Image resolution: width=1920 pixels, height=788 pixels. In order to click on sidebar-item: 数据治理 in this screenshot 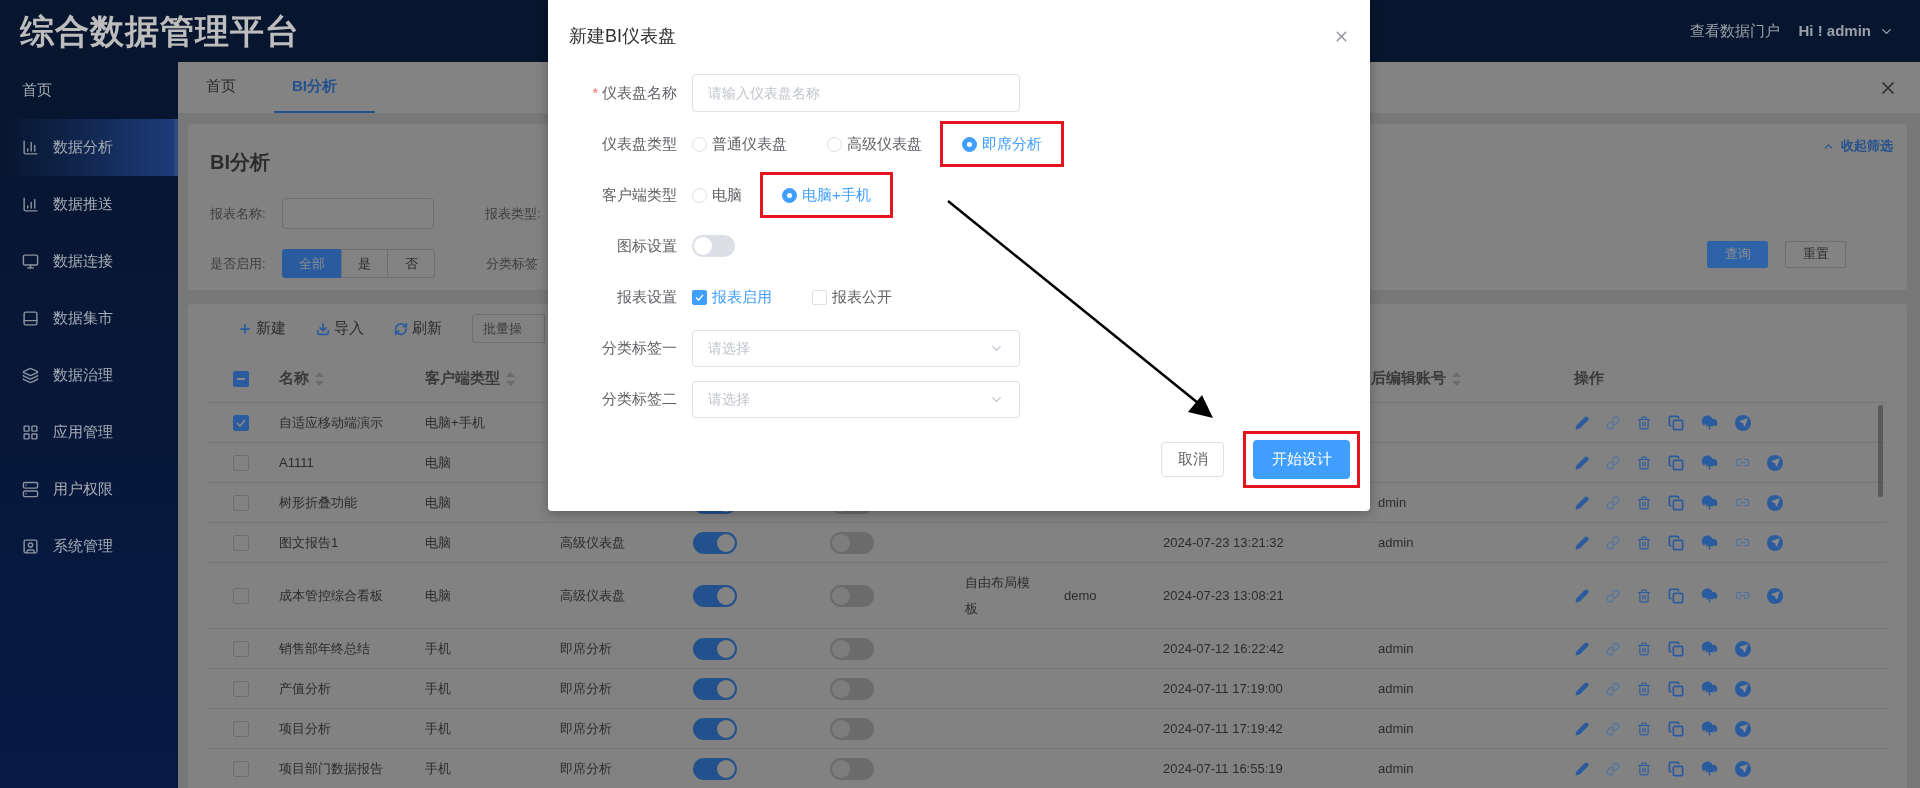, I will do `click(89, 375)`.